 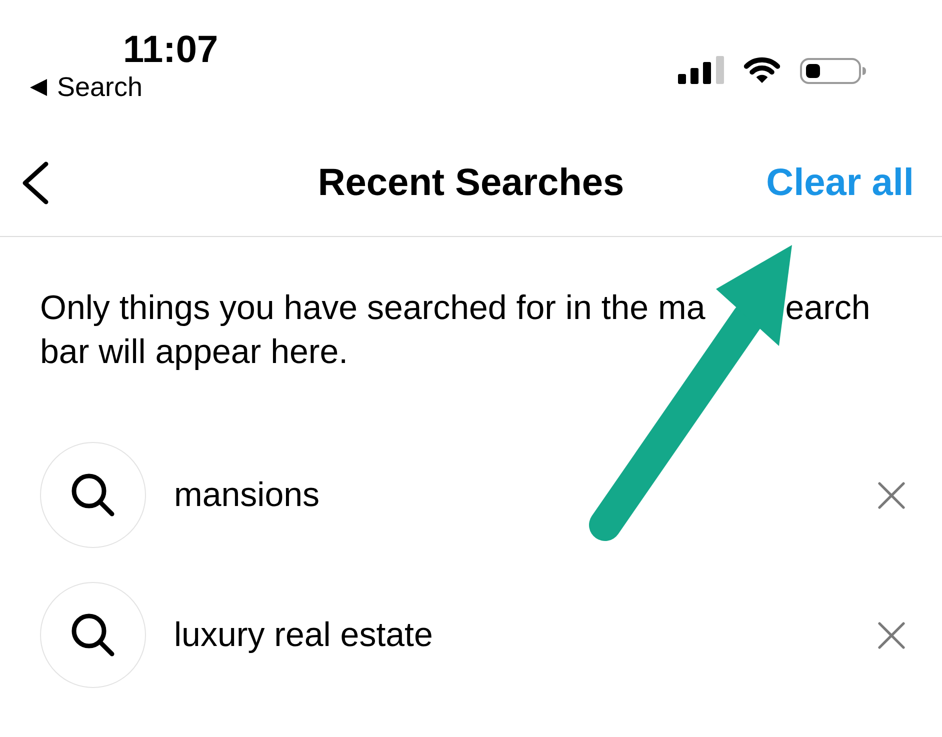 I want to click on back-triangle-icon, so click(x=38, y=87).